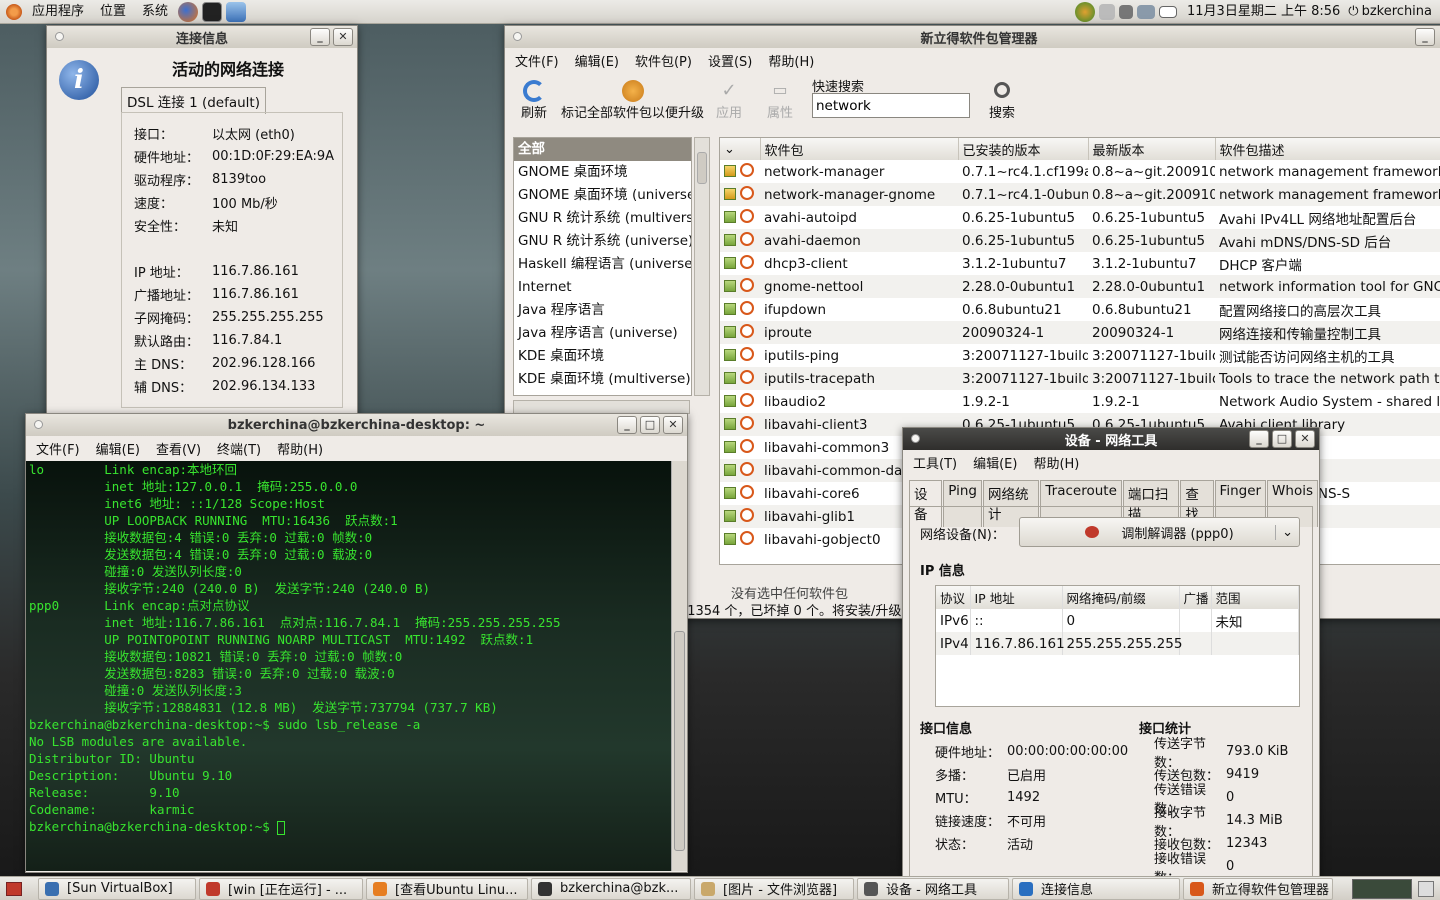 The height and width of the screenshot is (900, 1440). What do you see at coordinates (730, 60) in the screenshot?
I see `menu-item: 设置(S)` at bounding box center [730, 60].